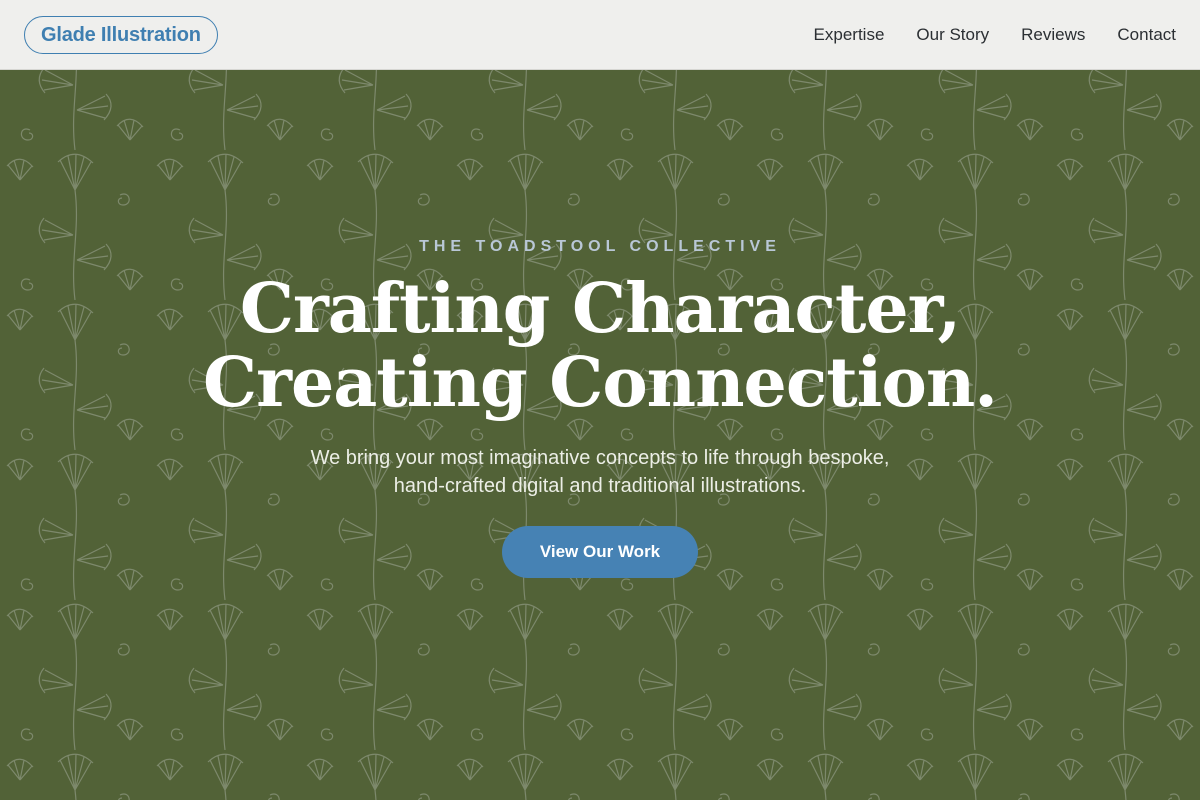 The width and height of the screenshot is (1200, 800). Describe the element at coordinates (121, 35) in the screenshot. I see `logo: Glade Illustration` at that location.